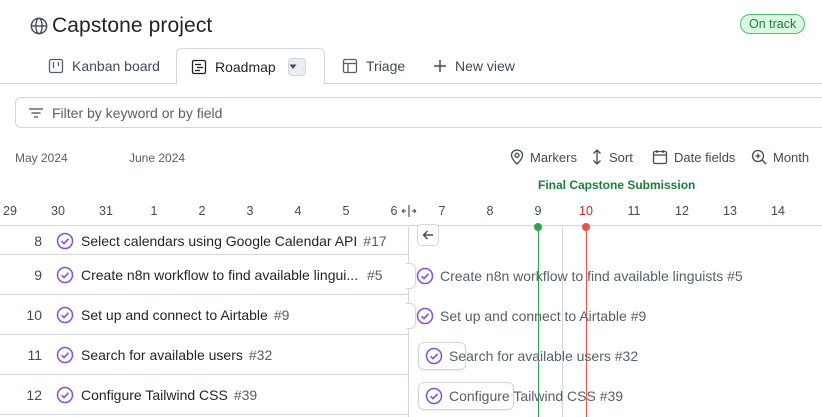 The width and height of the screenshot is (822, 417). I want to click on tab-kanban-board: Kanban board, so click(104, 66).